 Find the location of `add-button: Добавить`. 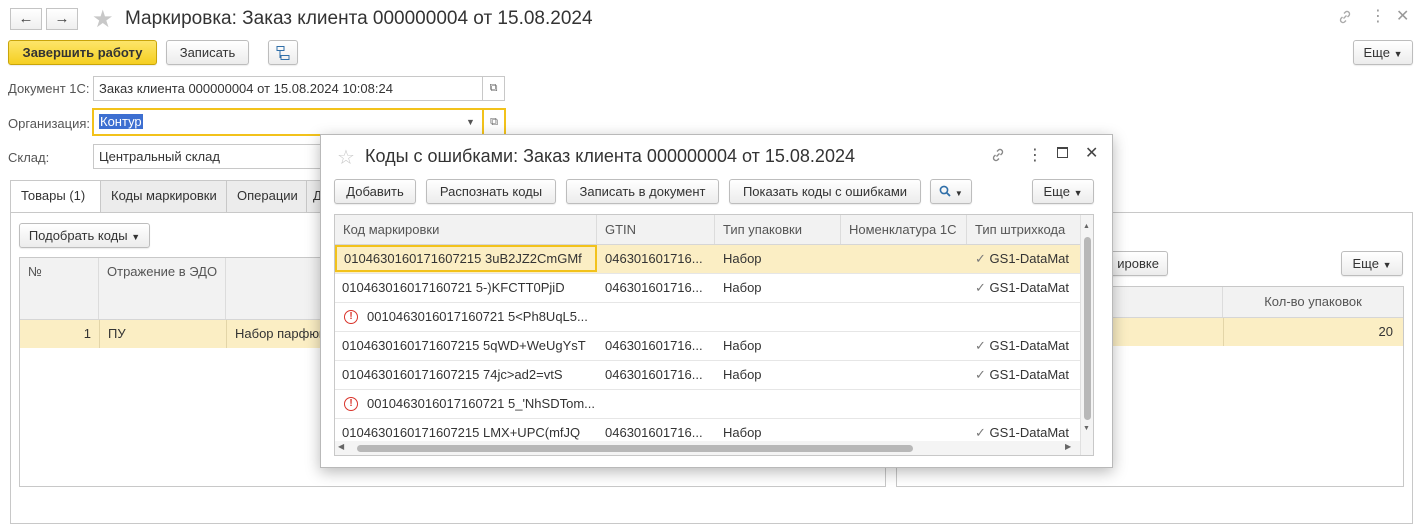

add-button: Добавить is located at coordinates (375, 191).